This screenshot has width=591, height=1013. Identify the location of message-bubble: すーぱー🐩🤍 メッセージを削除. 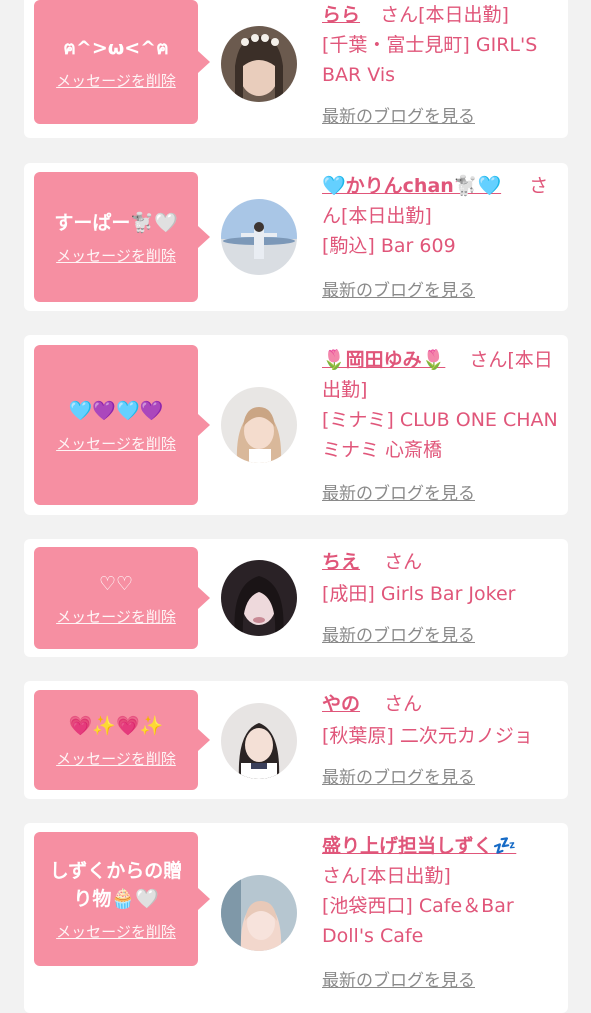
(122, 237).